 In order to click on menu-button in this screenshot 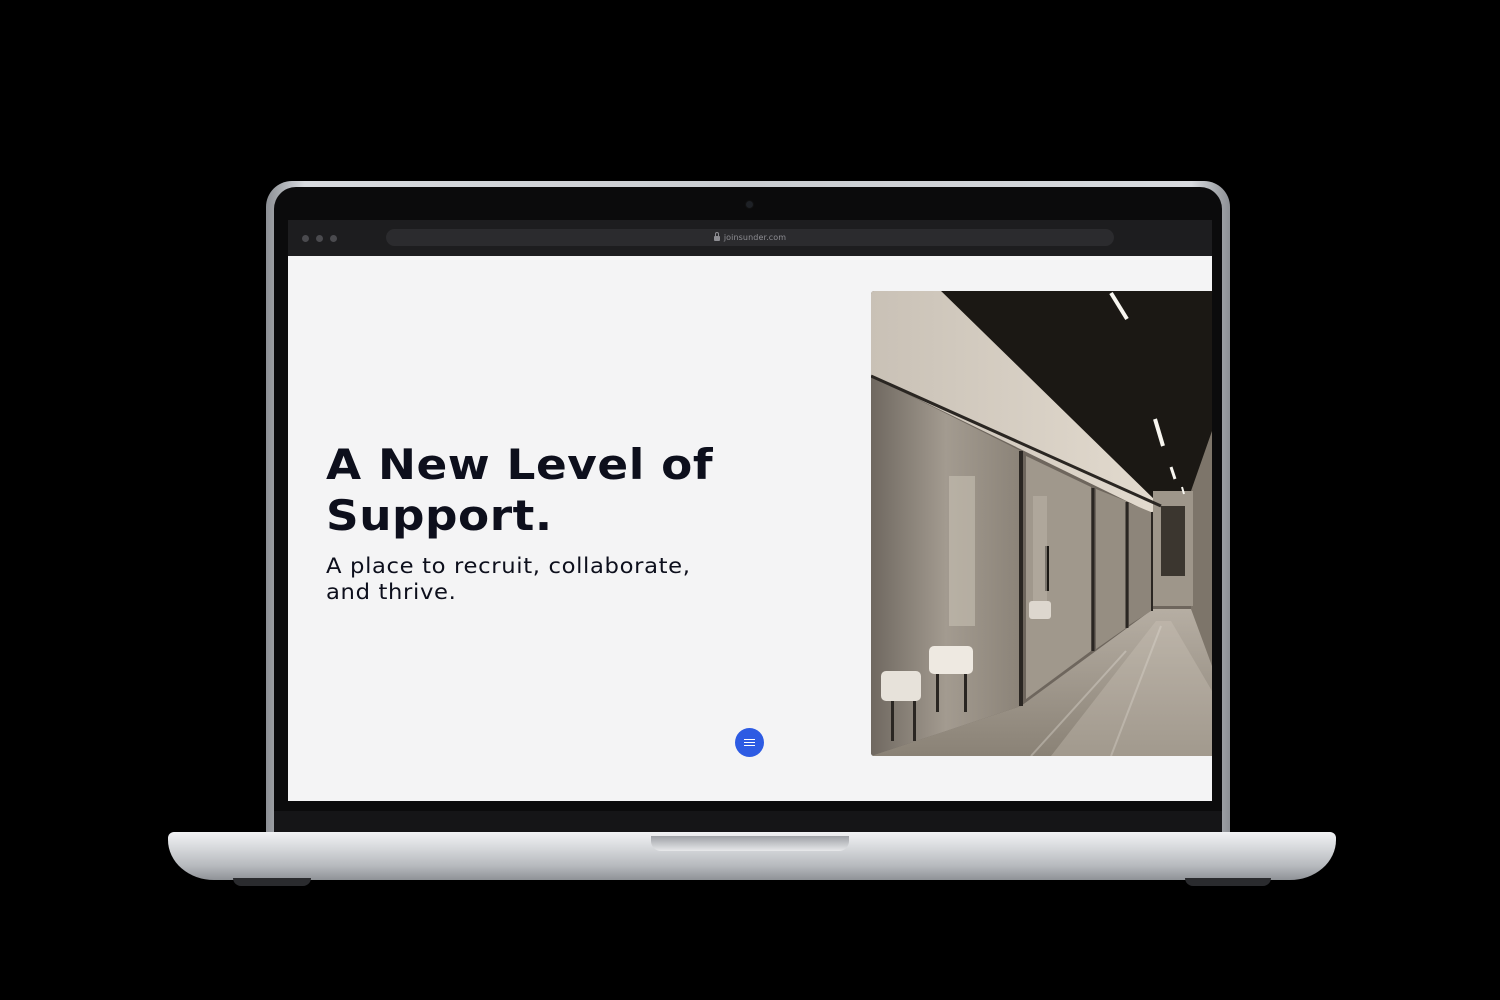, I will do `click(749, 742)`.